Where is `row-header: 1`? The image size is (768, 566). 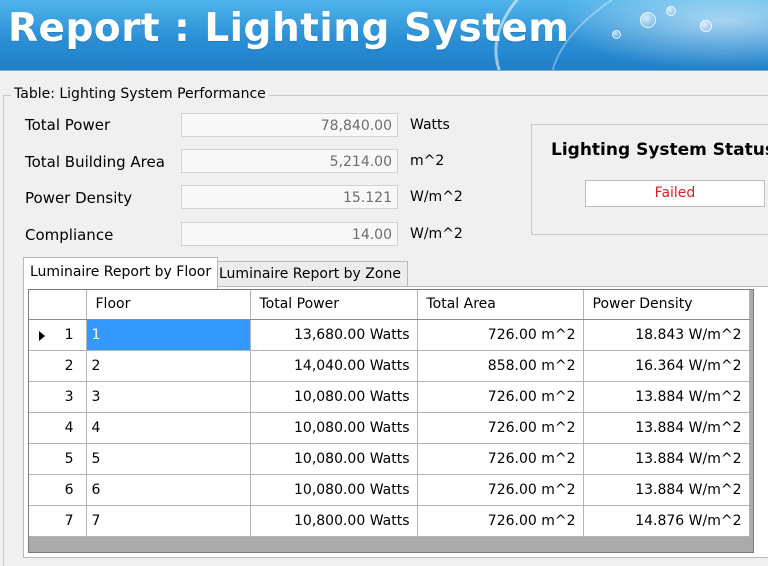 row-header: 1 is located at coordinates (58, 335).